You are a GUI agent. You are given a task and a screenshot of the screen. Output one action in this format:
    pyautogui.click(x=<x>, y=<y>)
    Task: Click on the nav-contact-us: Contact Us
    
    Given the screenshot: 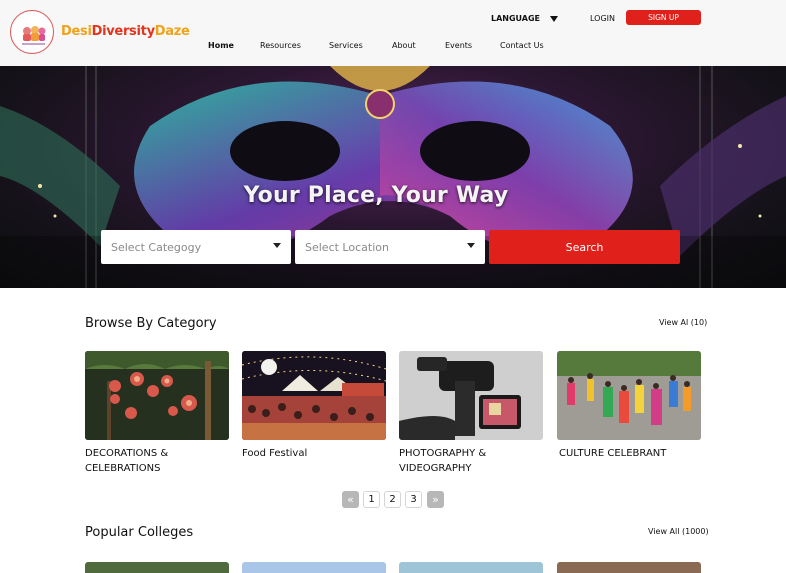 What is the action you would take?
    pyautogui.click(x=522, y=45)
    